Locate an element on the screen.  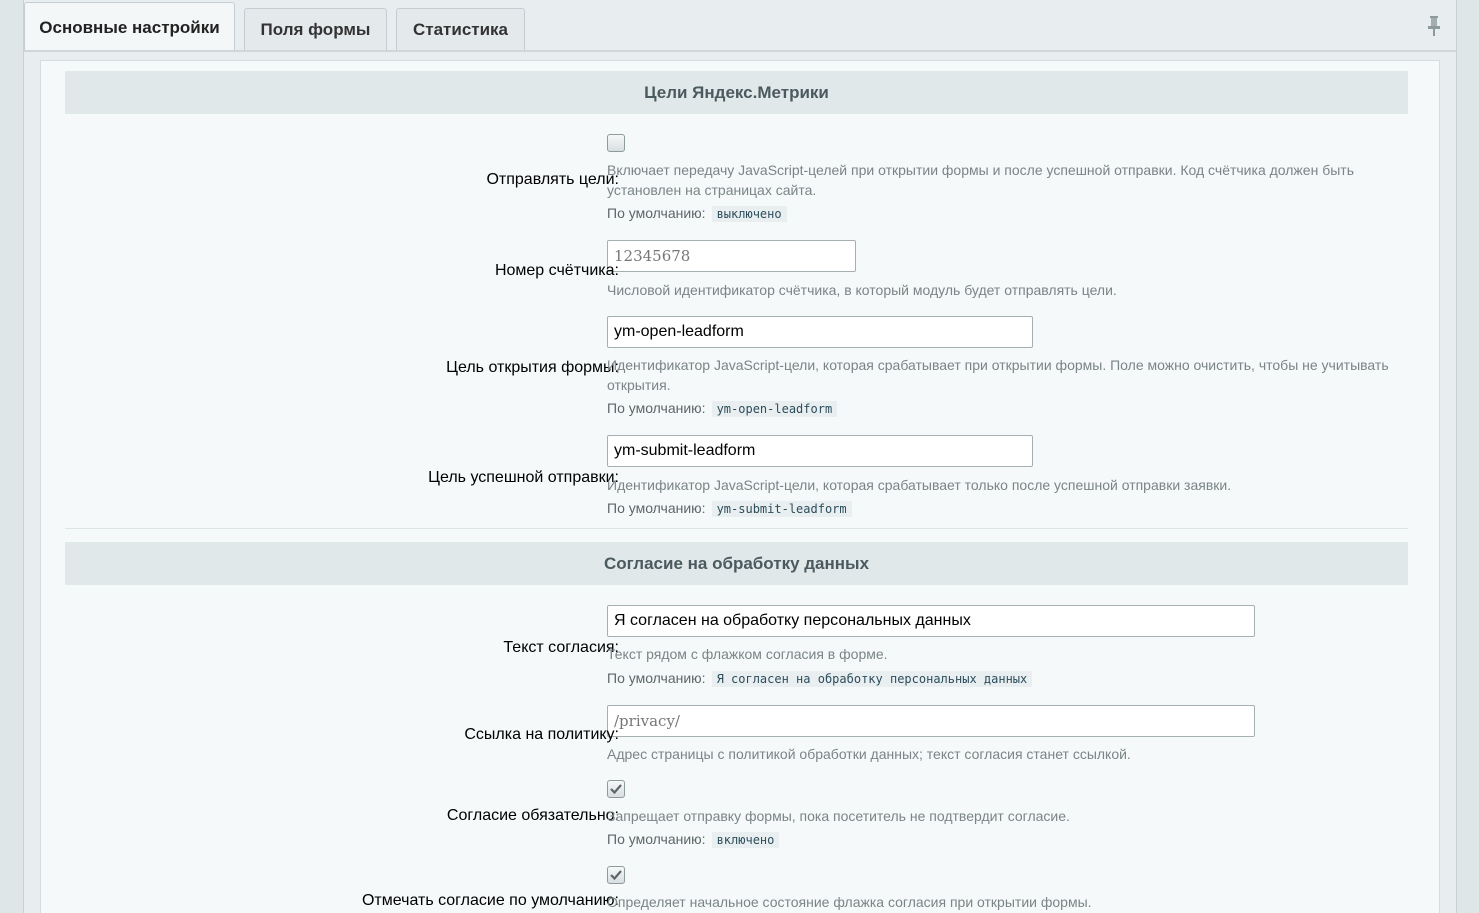
send-goals-label: Отправлять цели: is located at coordinates (552, 179).